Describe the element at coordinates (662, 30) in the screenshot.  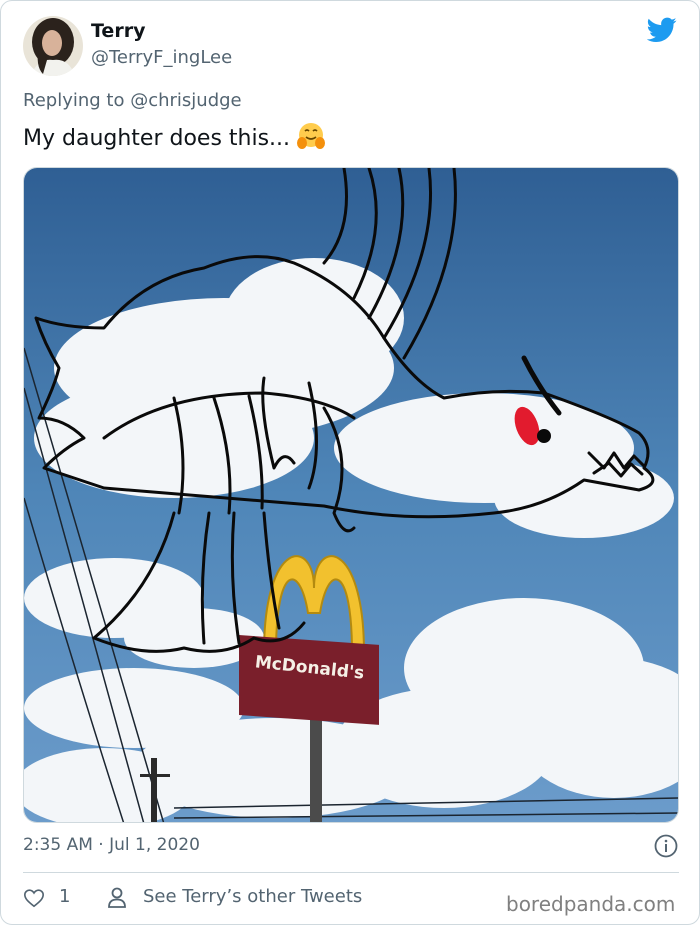
I see `twitter-bird-icon` at that location.